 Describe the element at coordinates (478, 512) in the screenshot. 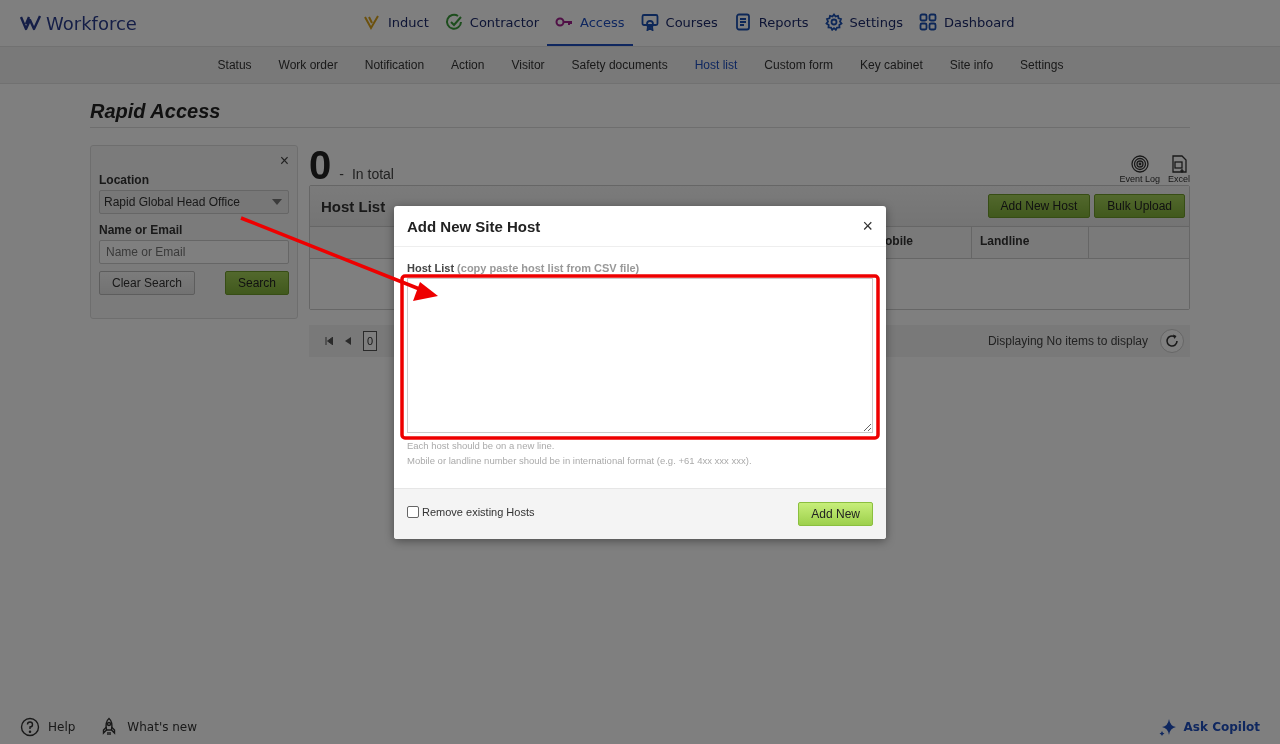

I see `checkbox-label: Remove existing Hosts` at that location.